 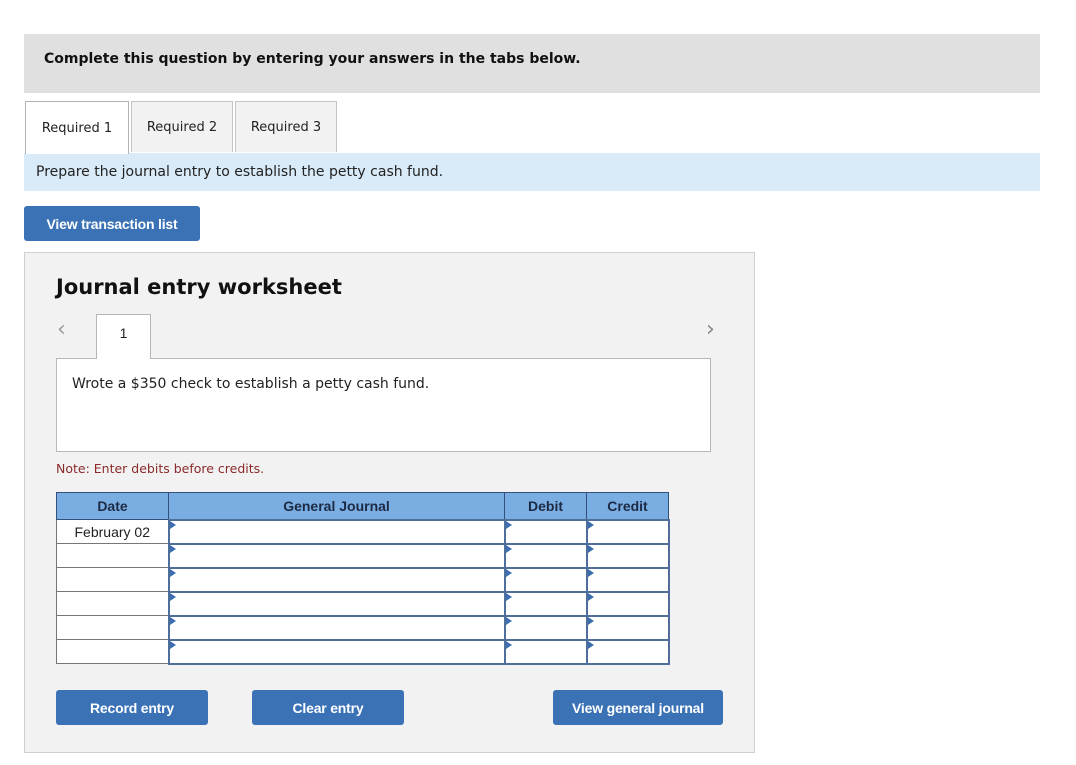 What do you see at coordinates (123, 336) in the screenshot?
I see `entry-tab-1: 1` at bounding box center [123, 336].